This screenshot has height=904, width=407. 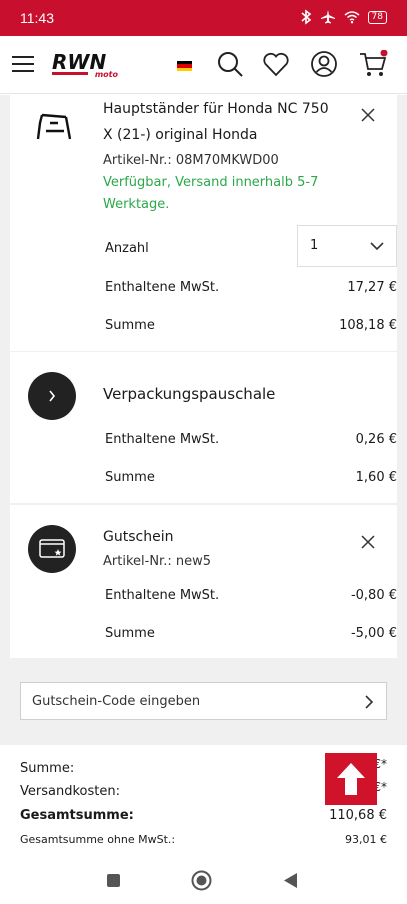 What do you see at coordinates (327, 17) in the screenshot?
I see `airplane-mode-icon` at bounding box center [327, 17].